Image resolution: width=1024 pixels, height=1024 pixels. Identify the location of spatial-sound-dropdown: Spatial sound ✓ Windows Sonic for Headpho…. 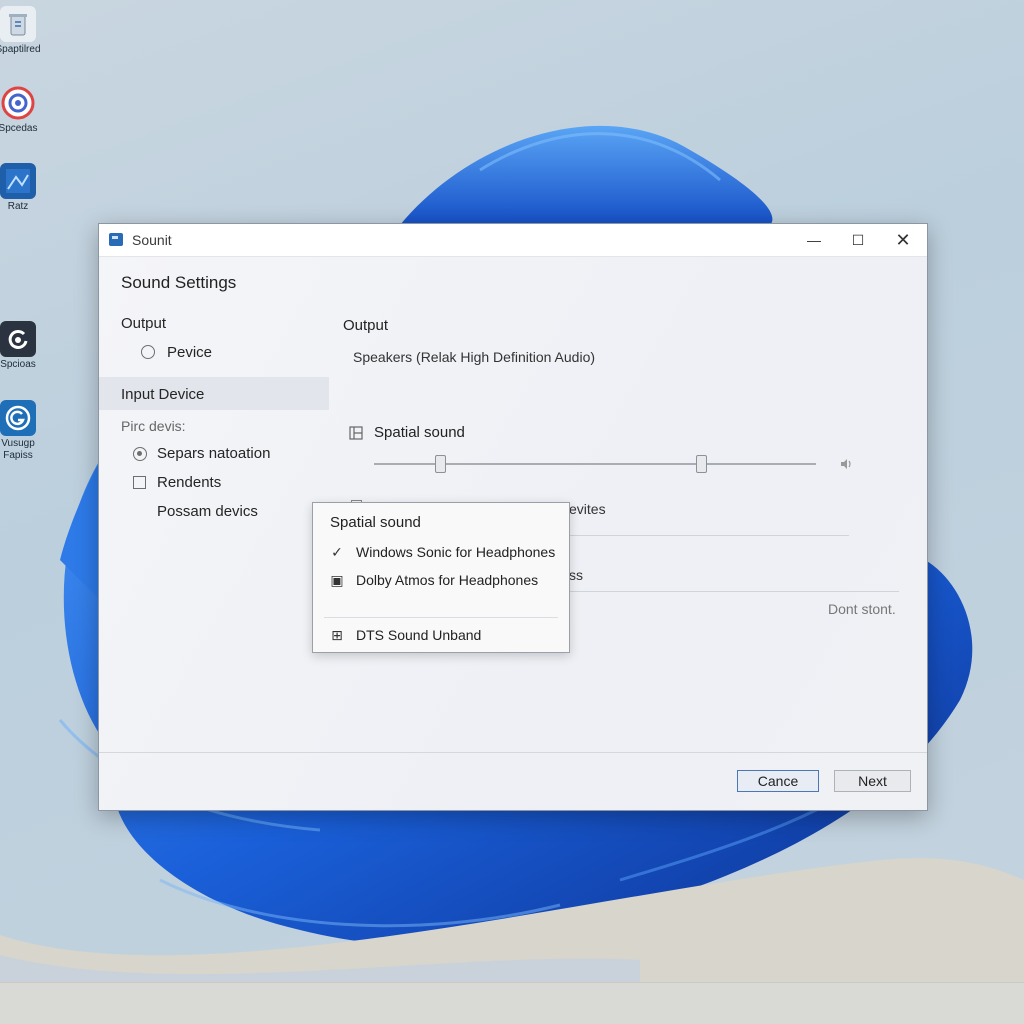
(441, 577).